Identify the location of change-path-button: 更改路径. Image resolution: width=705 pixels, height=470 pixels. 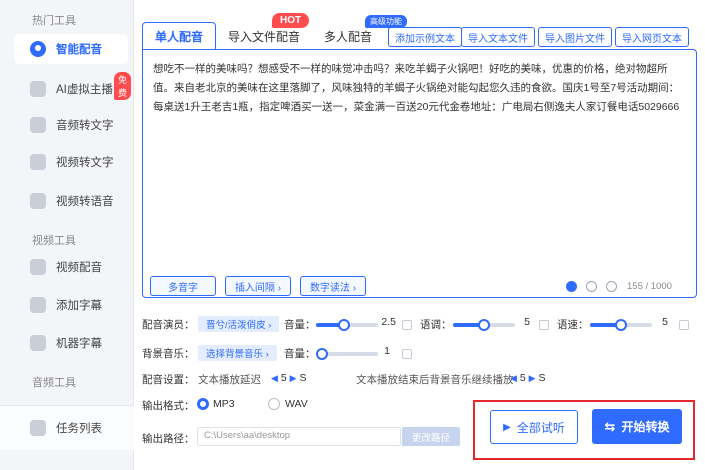
(431, 436).